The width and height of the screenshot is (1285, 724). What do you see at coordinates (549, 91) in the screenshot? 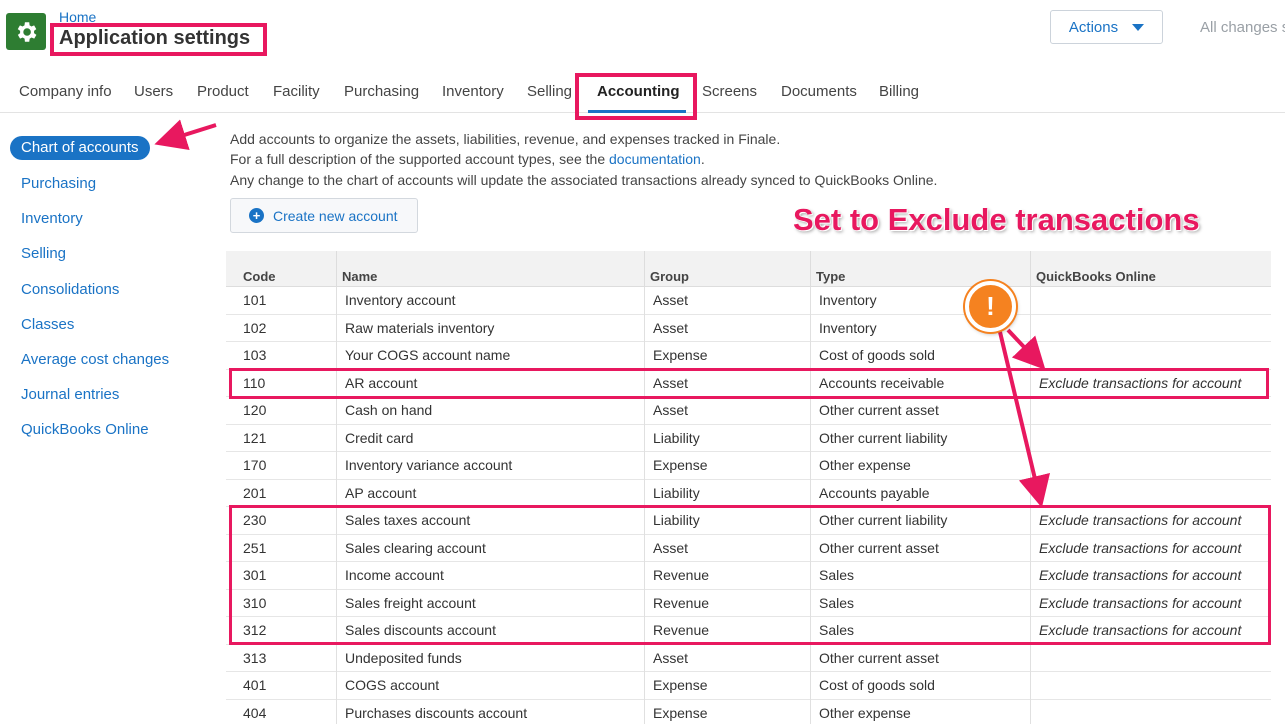
I see `tab-selling: Selling` at bounding box center [549, 91].